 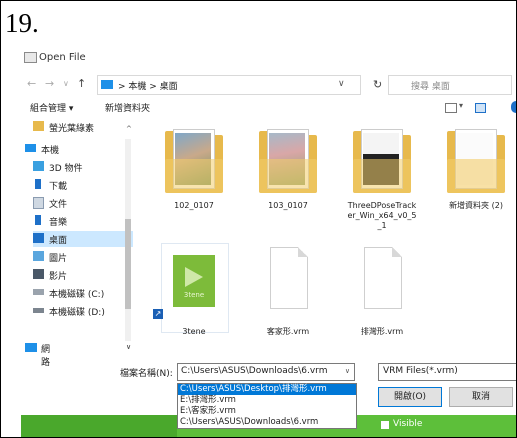 I want to click on desktop-icon, so click(x=38, y=238).